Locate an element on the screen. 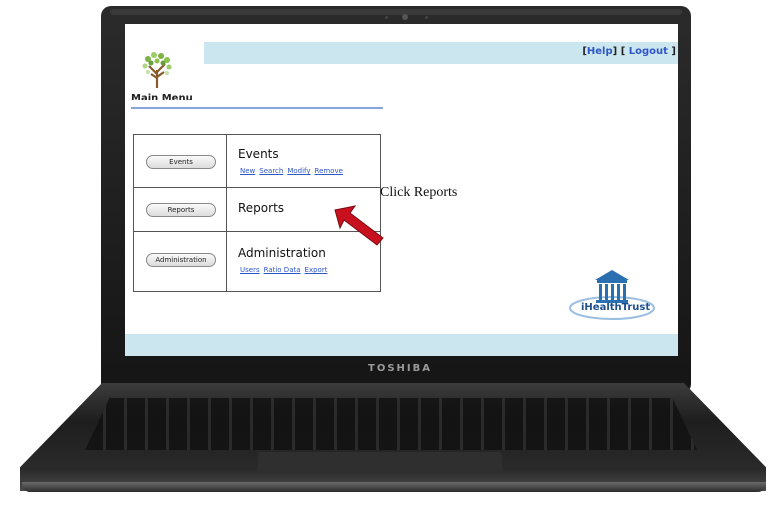  administration-button: Administration is located at coordinates (181, 260).